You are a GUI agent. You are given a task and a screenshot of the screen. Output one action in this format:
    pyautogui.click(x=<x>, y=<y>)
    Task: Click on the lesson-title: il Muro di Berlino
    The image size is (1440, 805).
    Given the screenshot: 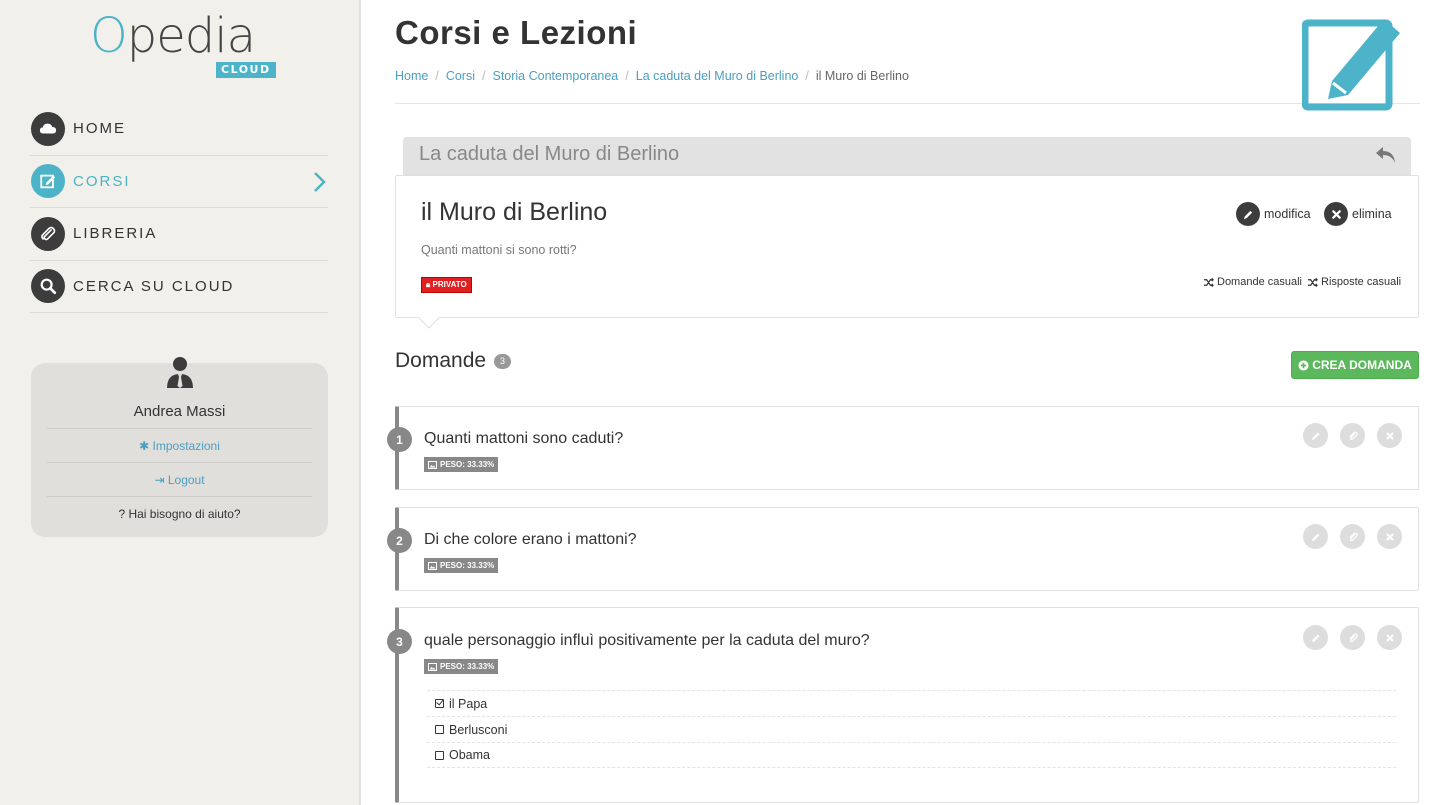 What is the action you would take?
    pyautogui.click(x=514, y=212)
    